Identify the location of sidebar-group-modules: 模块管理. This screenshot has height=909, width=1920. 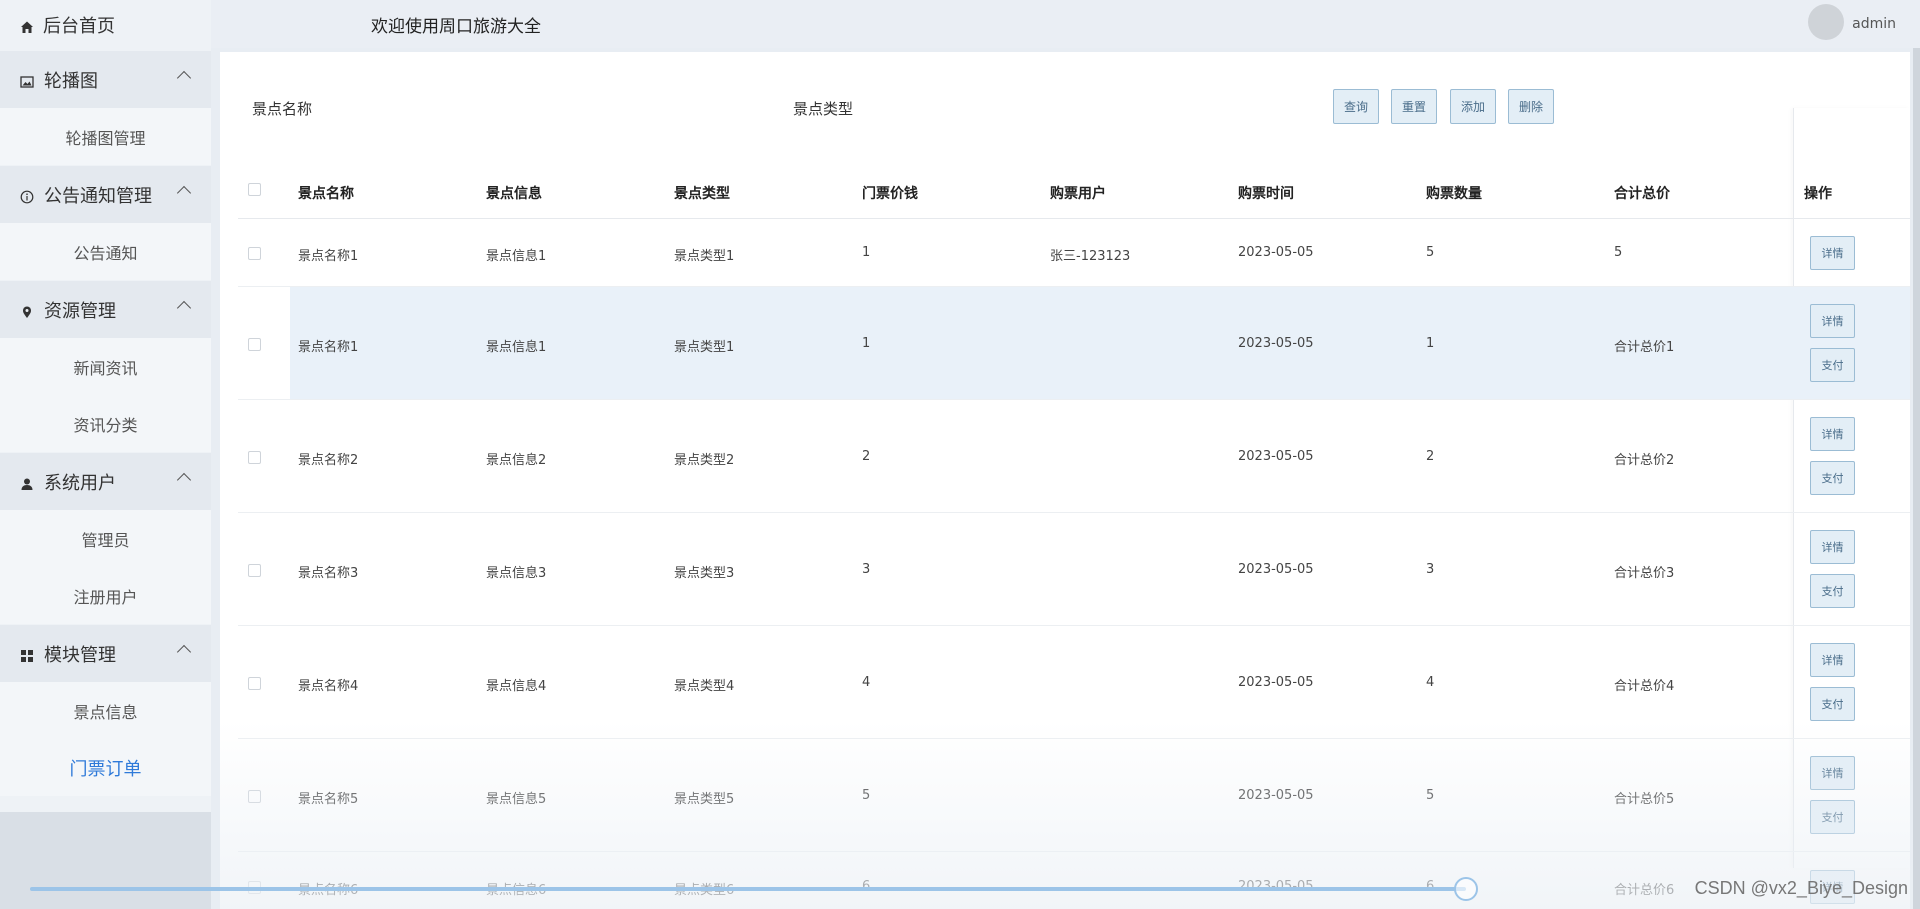
(105, 653).